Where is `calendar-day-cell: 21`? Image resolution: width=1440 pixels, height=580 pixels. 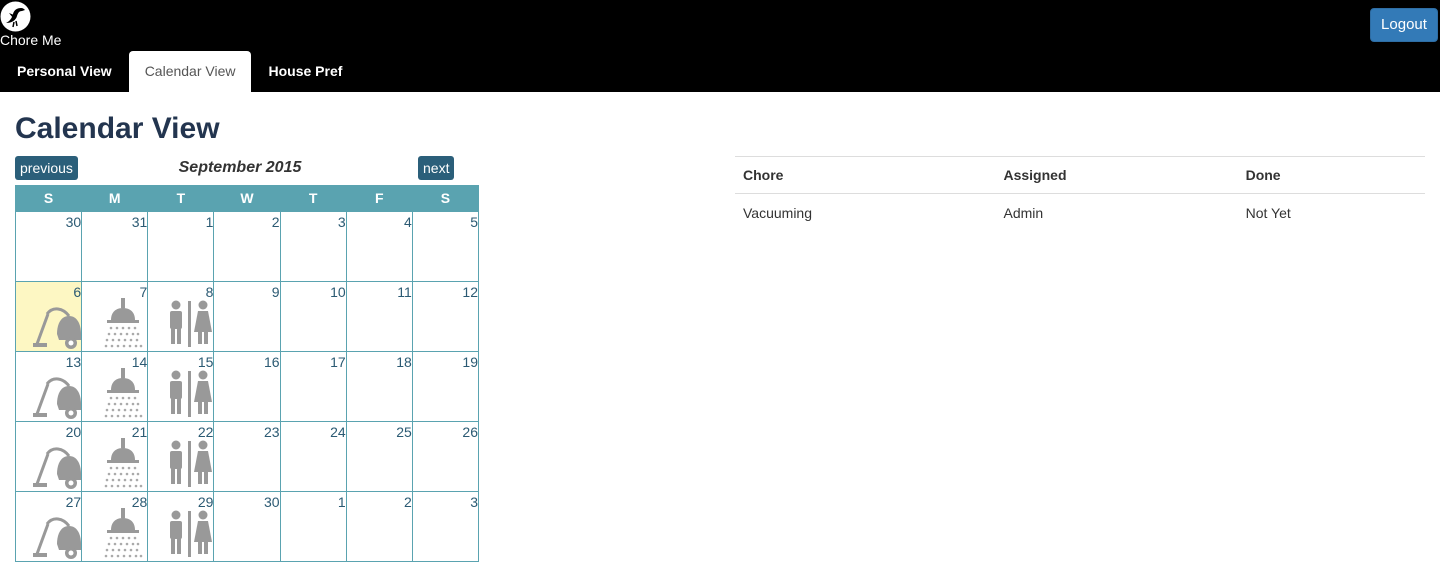 calendar-day-cell: 21 is located at coordinates (115, 456).